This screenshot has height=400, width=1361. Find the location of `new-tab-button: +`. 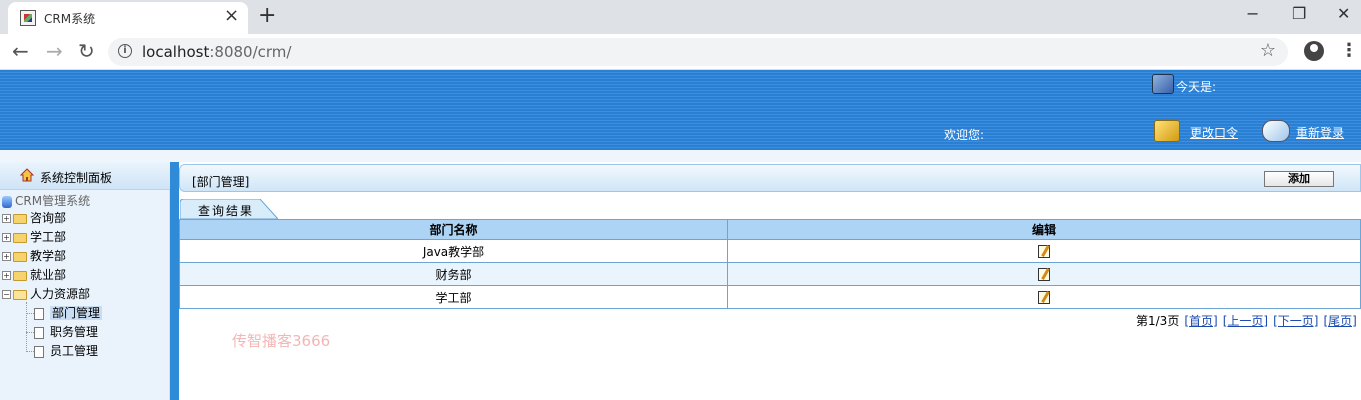

new-tab-button: + is located at coordinates (267, 16).